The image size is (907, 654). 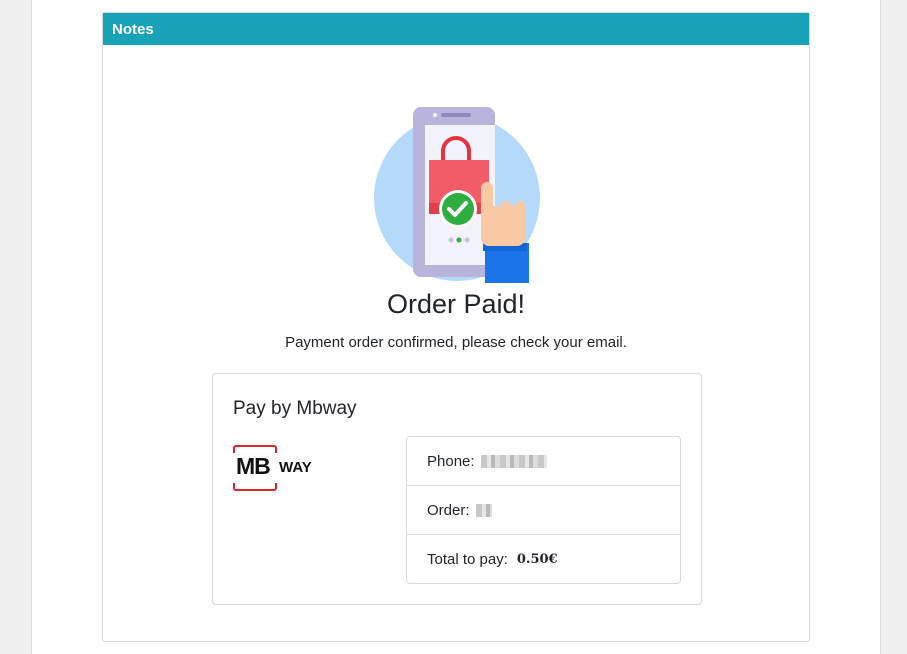 I want to click on phone-row: Phone:, so click(x=543, y=461).